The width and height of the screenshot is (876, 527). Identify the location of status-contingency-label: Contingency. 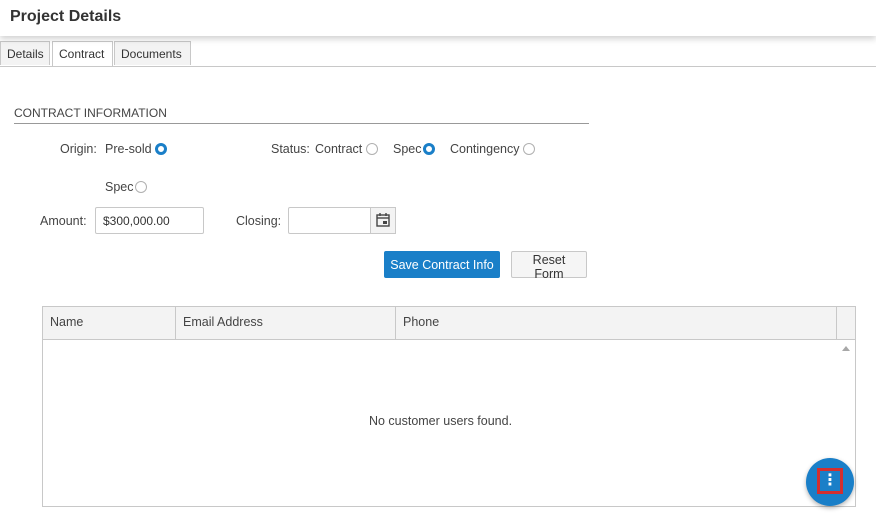
(485, 149).